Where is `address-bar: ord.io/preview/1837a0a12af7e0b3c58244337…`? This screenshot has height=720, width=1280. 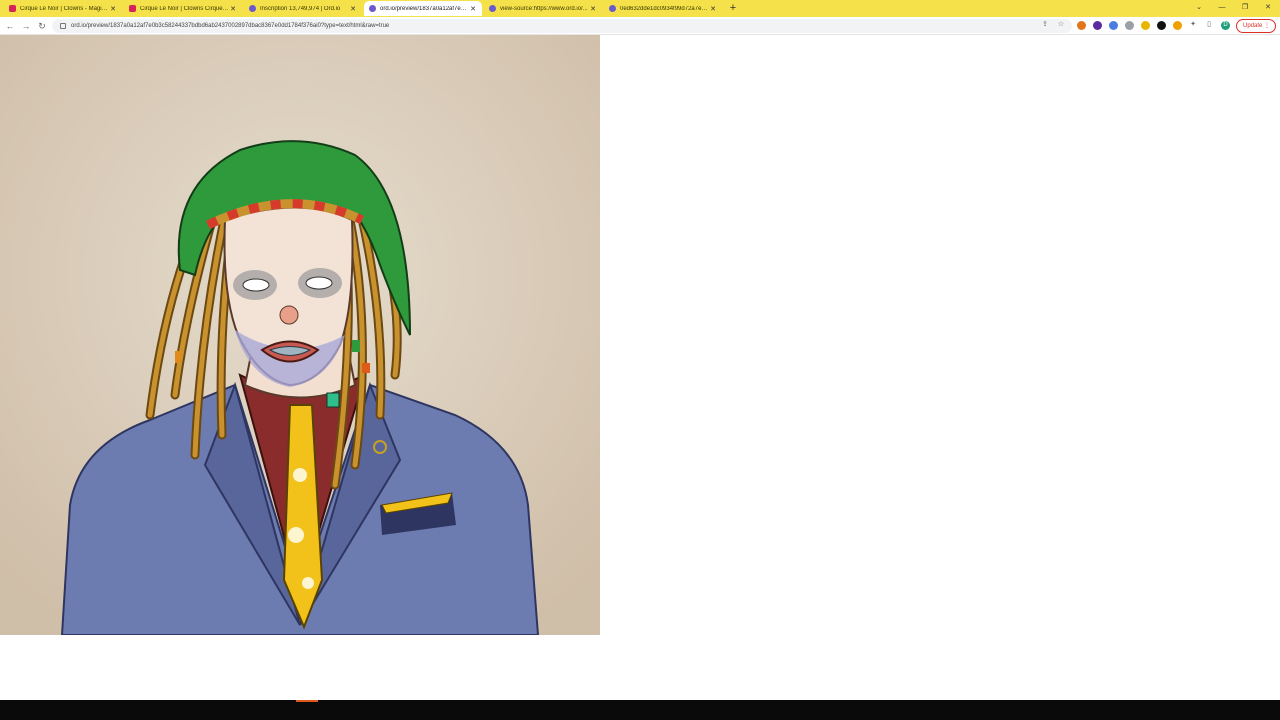
address-bar: ord.io/preview/1837a0a12af7e0b3c58244337… is located at coordinates (562, 26).